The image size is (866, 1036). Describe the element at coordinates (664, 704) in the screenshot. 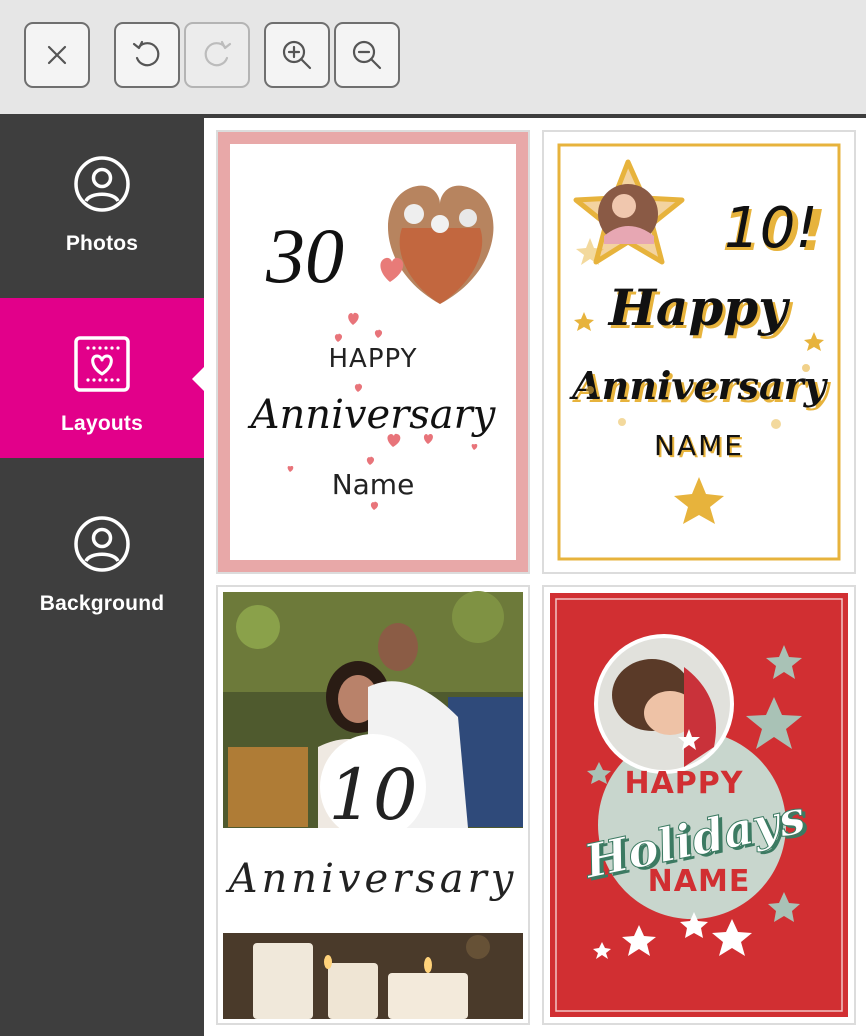

I see `round-photo` at that location.